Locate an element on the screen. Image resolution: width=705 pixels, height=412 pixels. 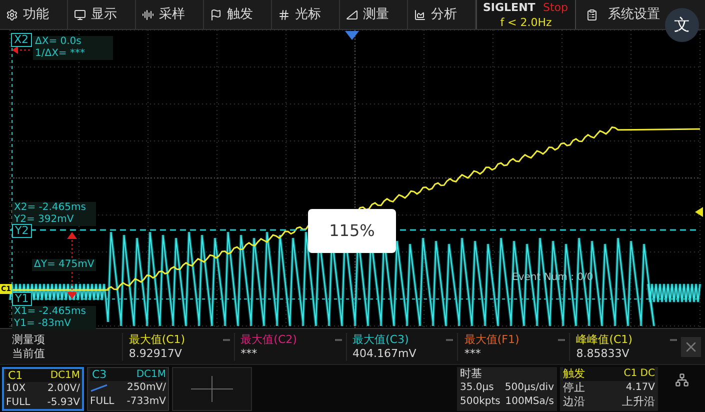
channel-panel: C1 DC1M 10X 2.00V/ FULL -5.93V is located at coordinates (43, 388).